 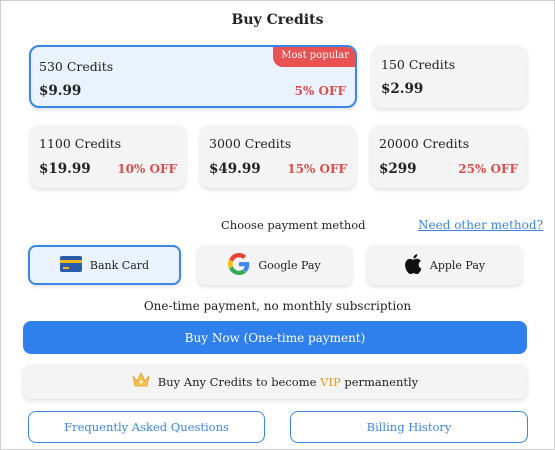 I want to click on most-popular-badge: Most popular, so click(x=314, y=57).